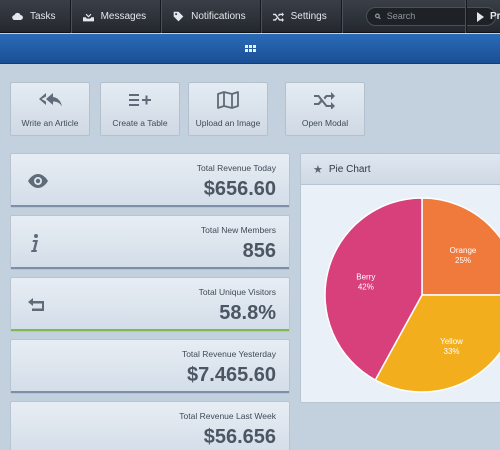  I want to click on nav-item-messages: Messages, so click(116, 16).